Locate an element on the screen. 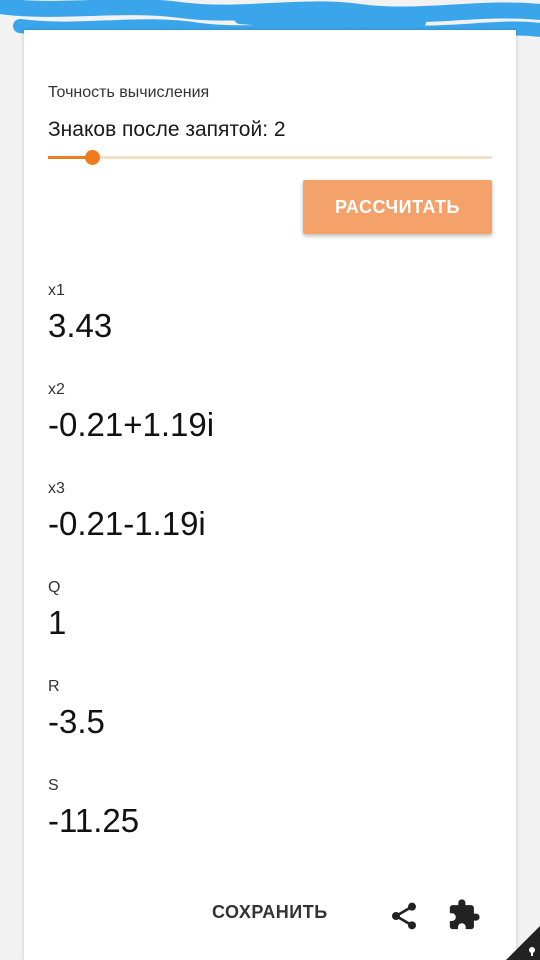 The image size is (540, 960). result-x2: x2 -0.21+1.19i is located at coordinates (131, 412).